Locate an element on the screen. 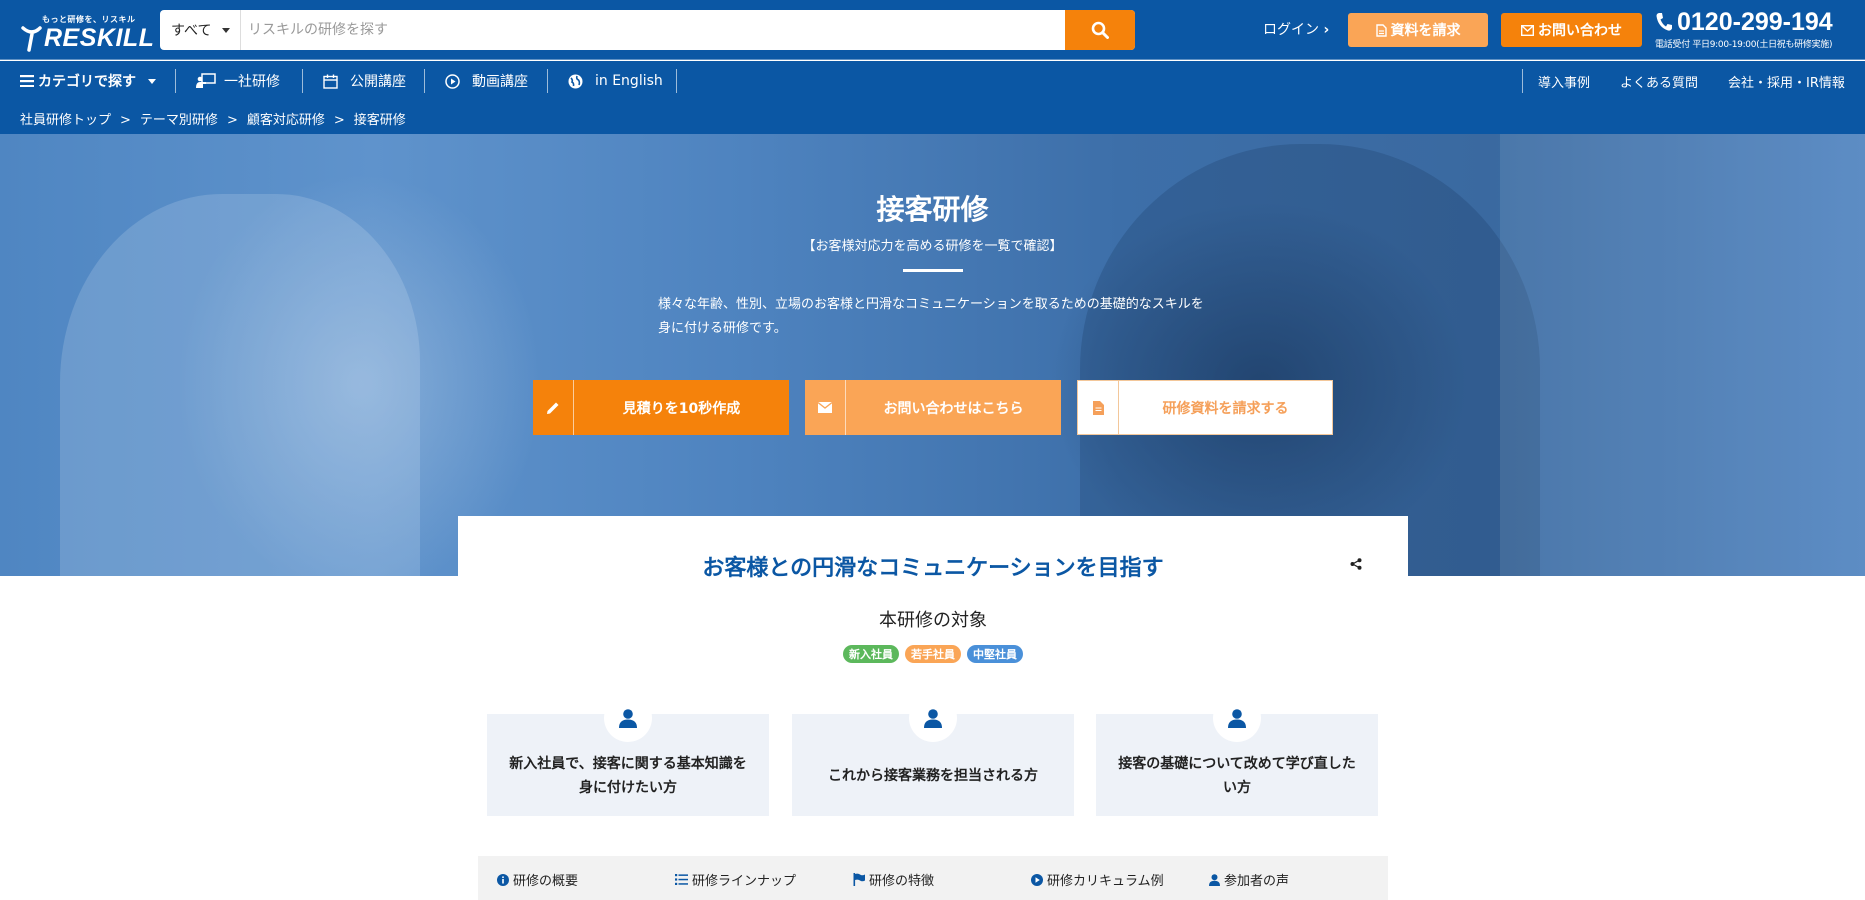 Image resolution: width=1865 pixels, height=900 pixels. tab-overview: 研修の概要 is located at coordinates (537, 879).